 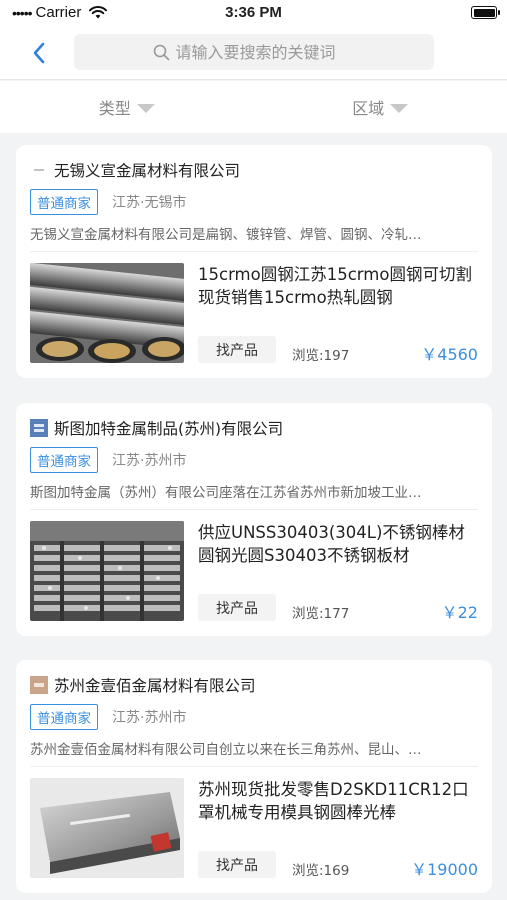 What do you see at coordinates (108, 202) in the screenshot?
I see `company-meta: 普通商家 江苏·无锡市` at bounding box center [108, 202].